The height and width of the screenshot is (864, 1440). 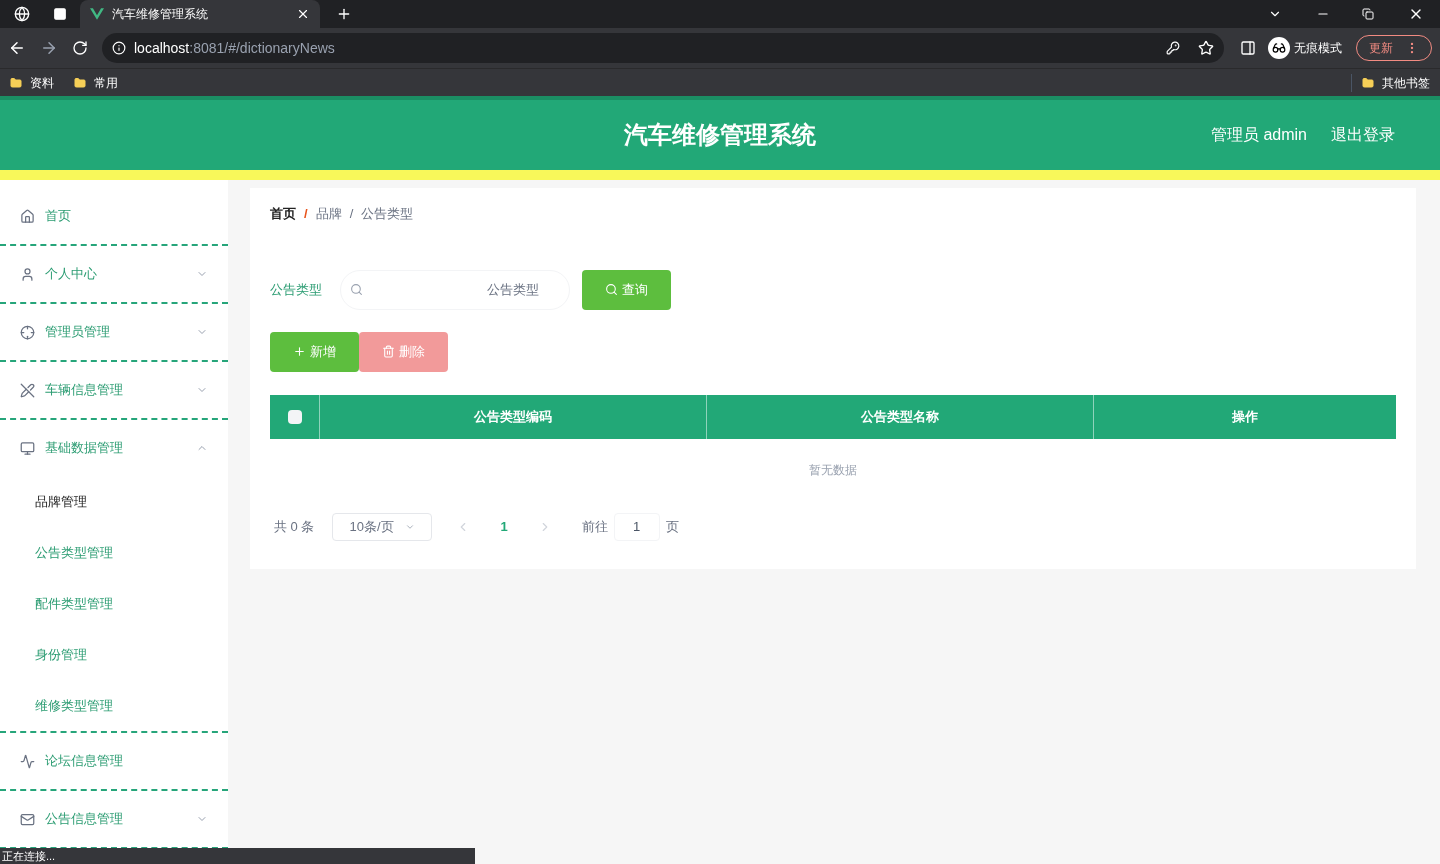 What do you see at coordinates (114, 819) in the screenshot?
I see `menu-item: 公告信息管理` at bounding box center [114, 819].